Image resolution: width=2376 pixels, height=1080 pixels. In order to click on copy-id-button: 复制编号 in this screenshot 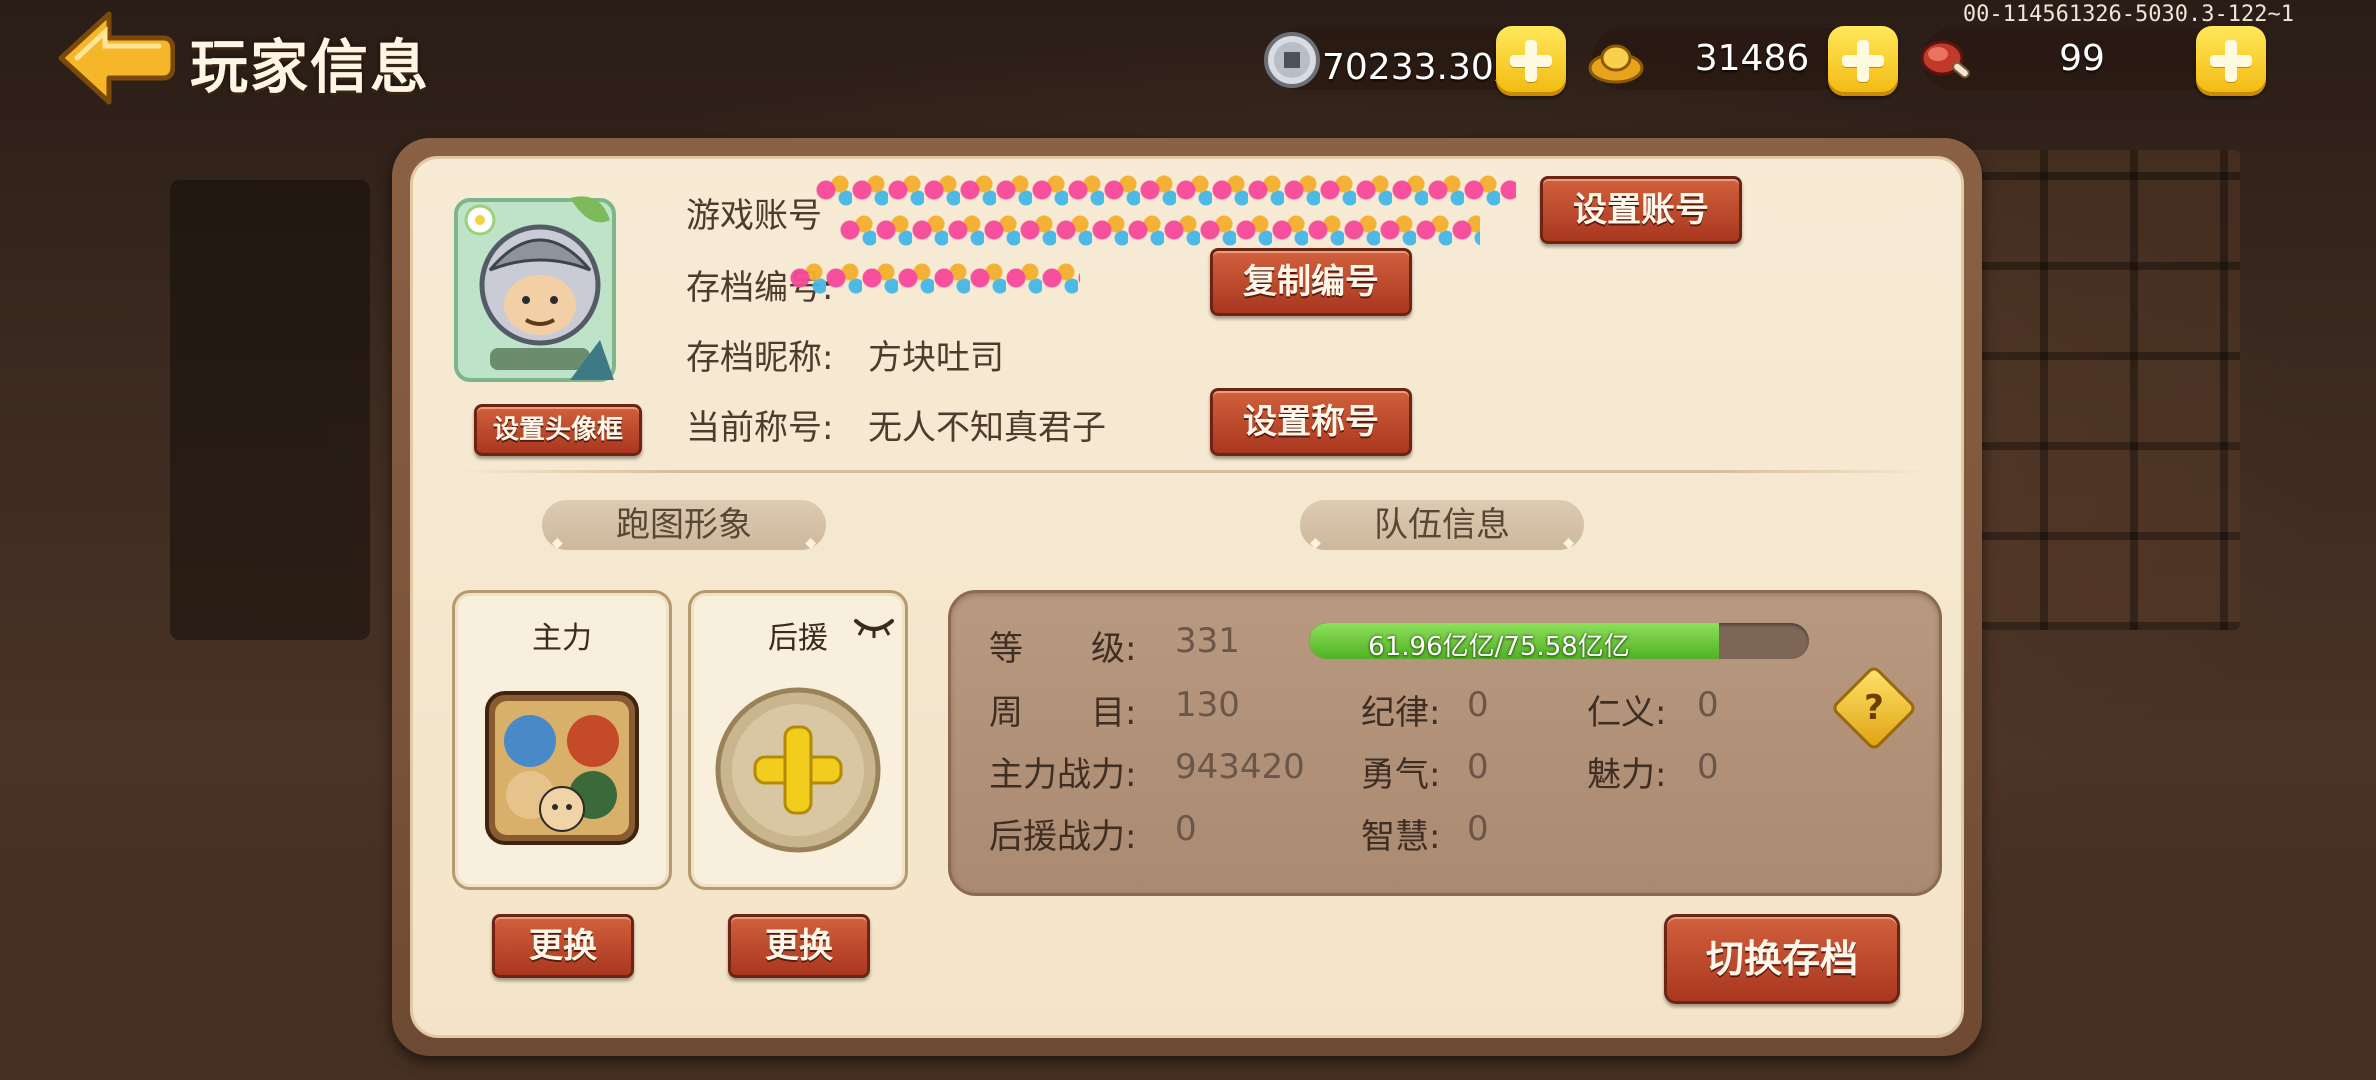, I will do `click(1311, 282)`.